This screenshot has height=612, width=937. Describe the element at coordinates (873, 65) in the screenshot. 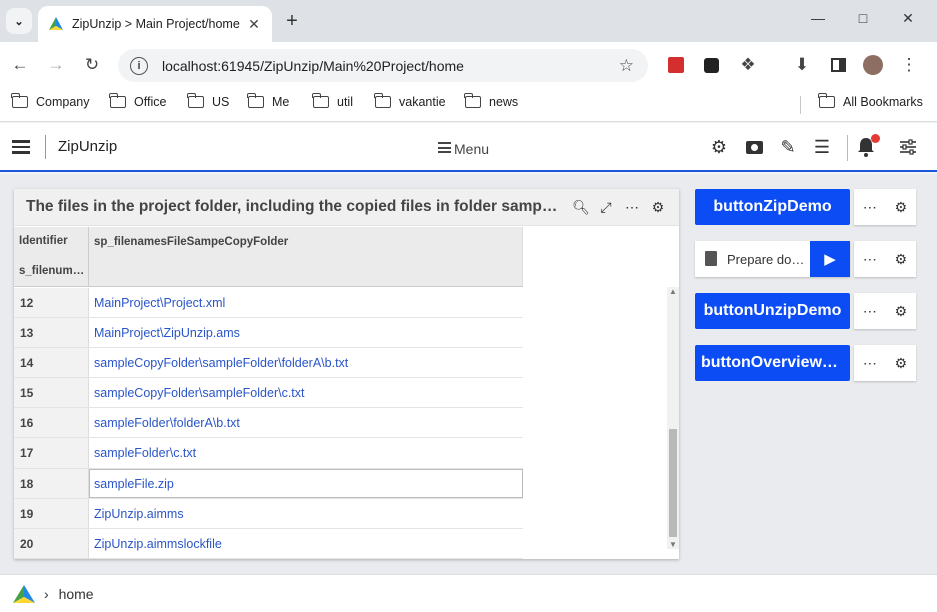

I see `profile-avatar` at that location.